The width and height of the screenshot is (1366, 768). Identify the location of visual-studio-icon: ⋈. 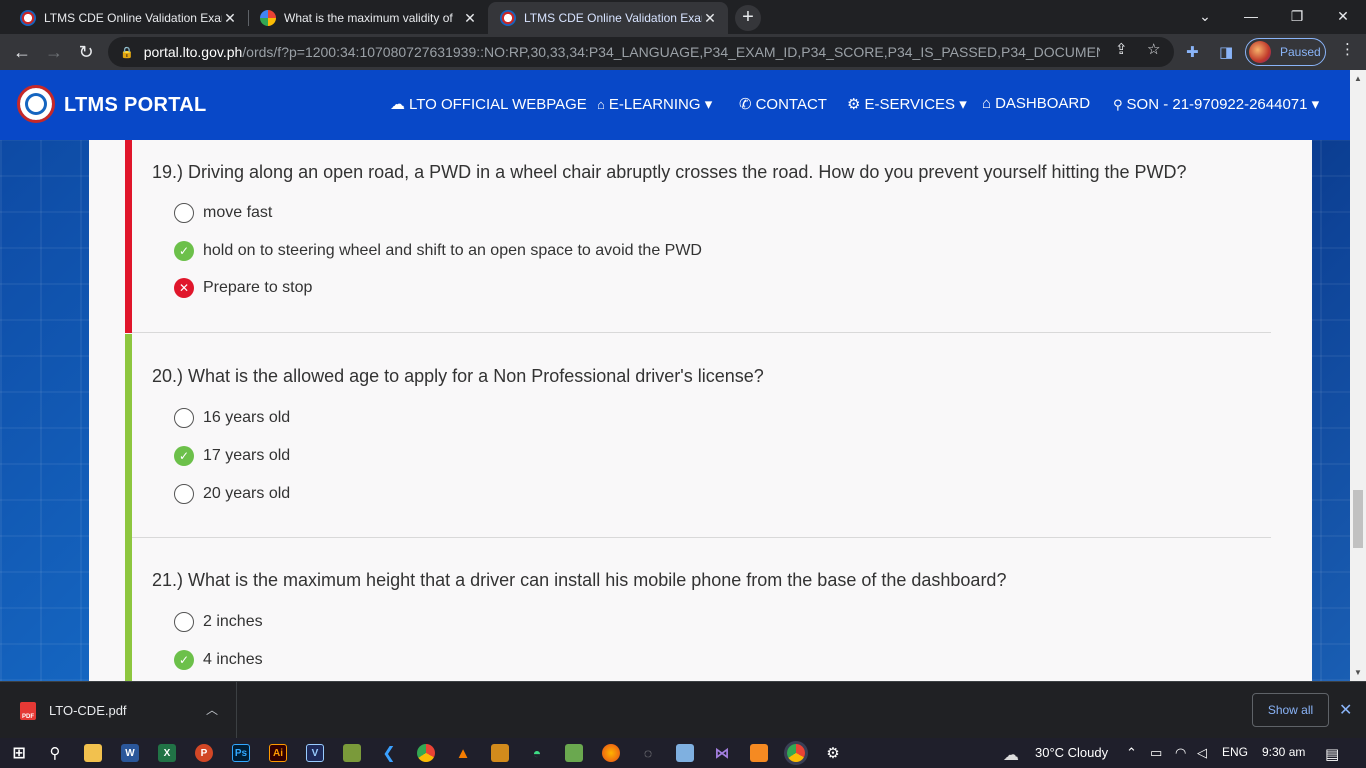
(722, 753).